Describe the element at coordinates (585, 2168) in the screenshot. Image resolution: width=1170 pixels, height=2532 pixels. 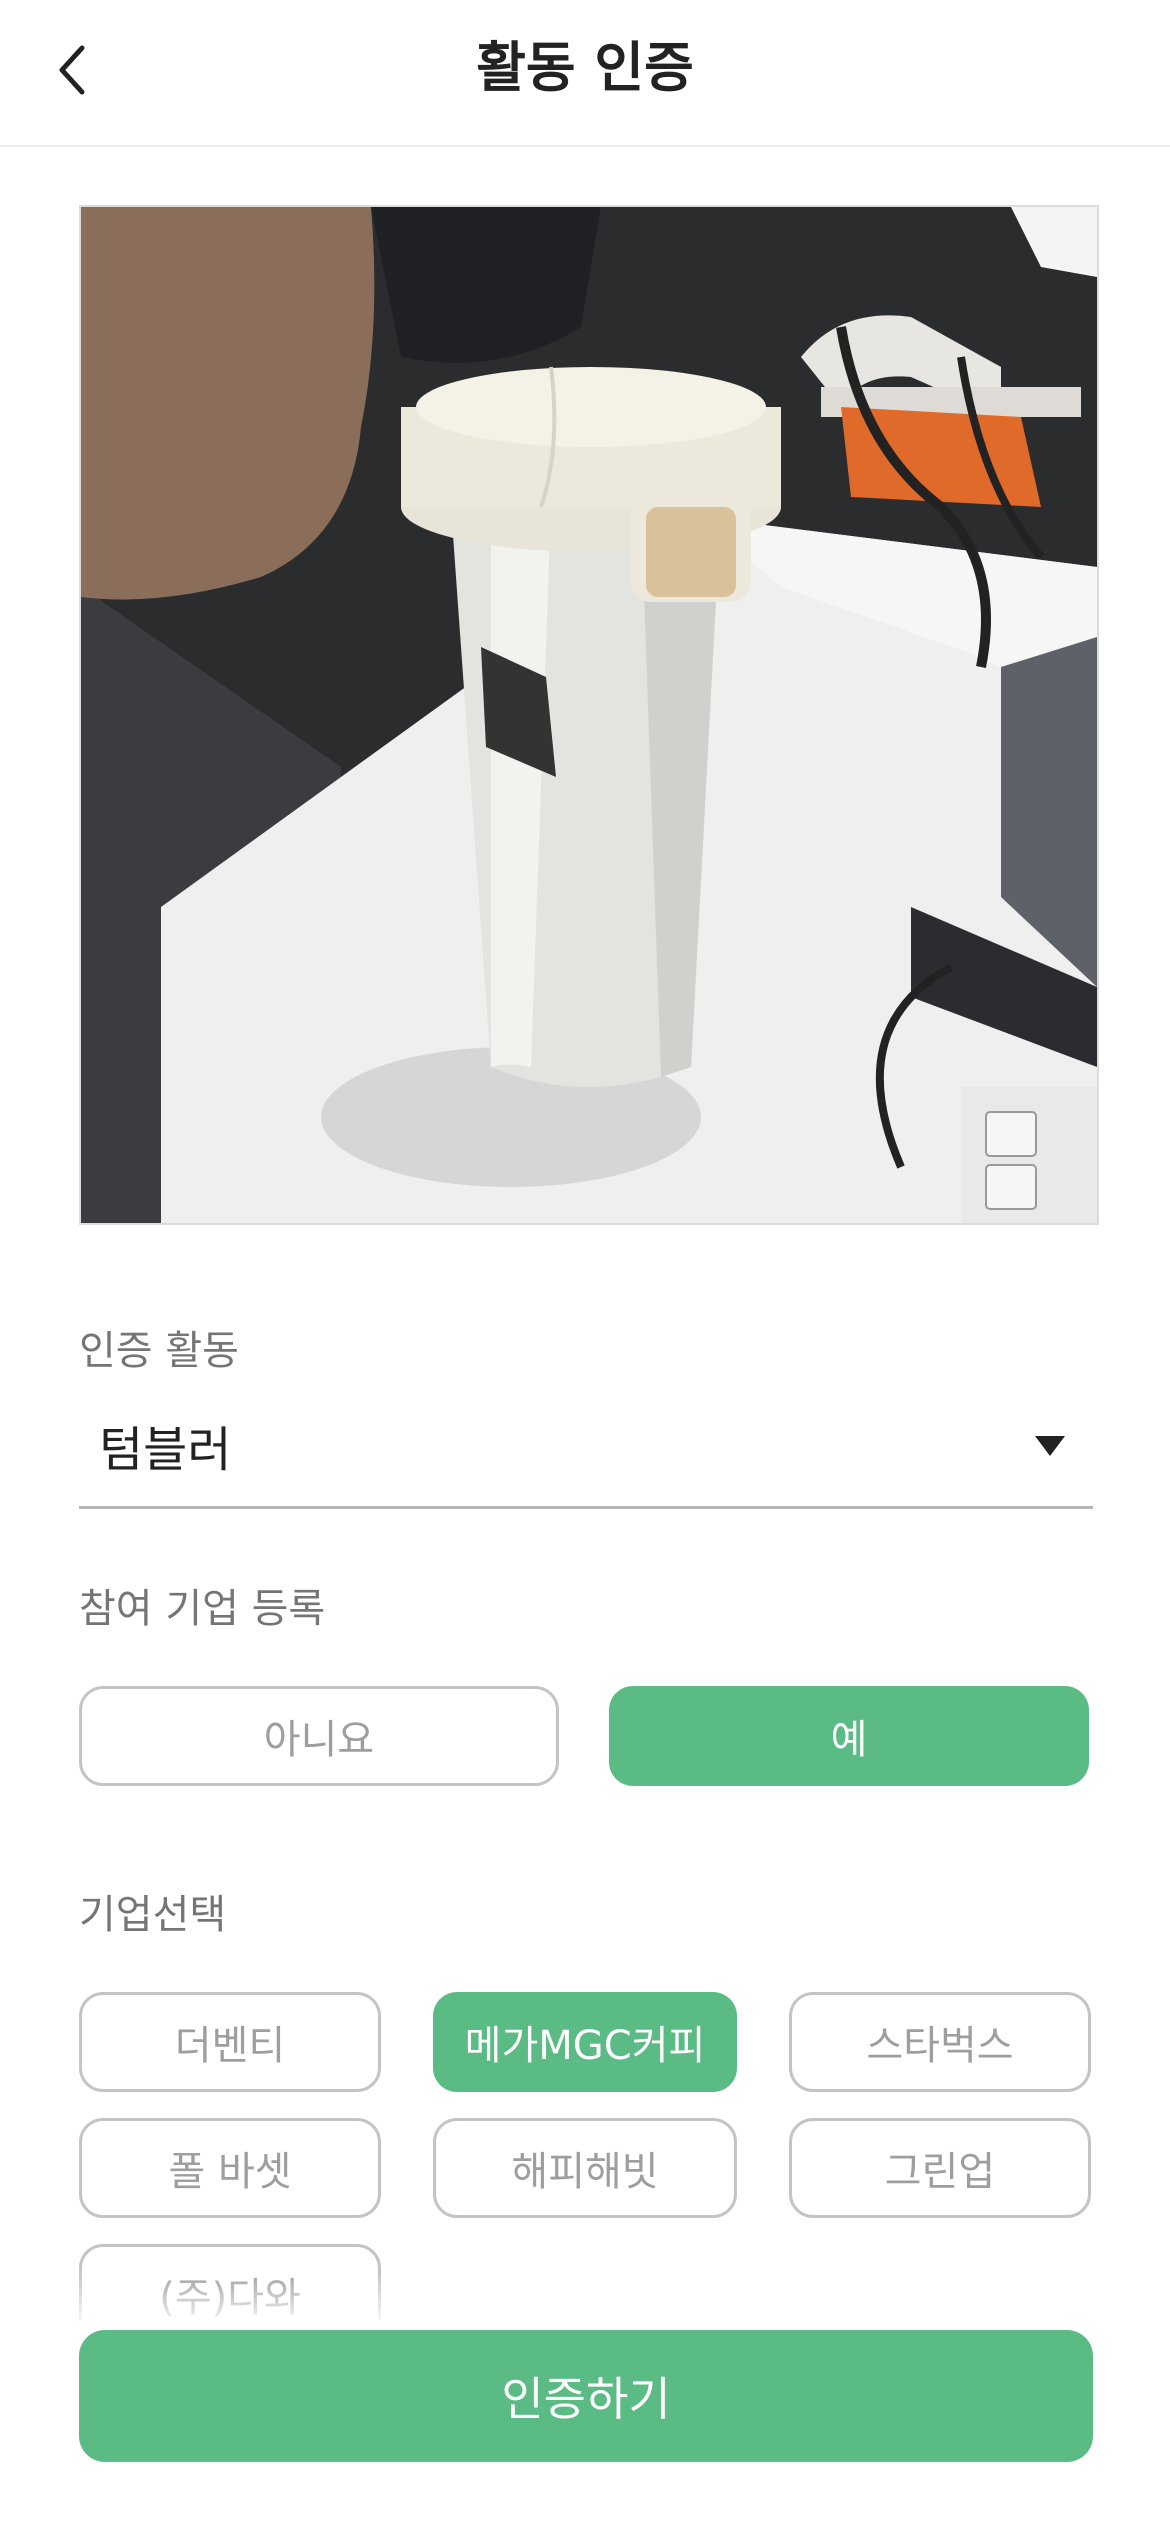
I see `company-chip-happyhabit: 해피해빗` at that location.